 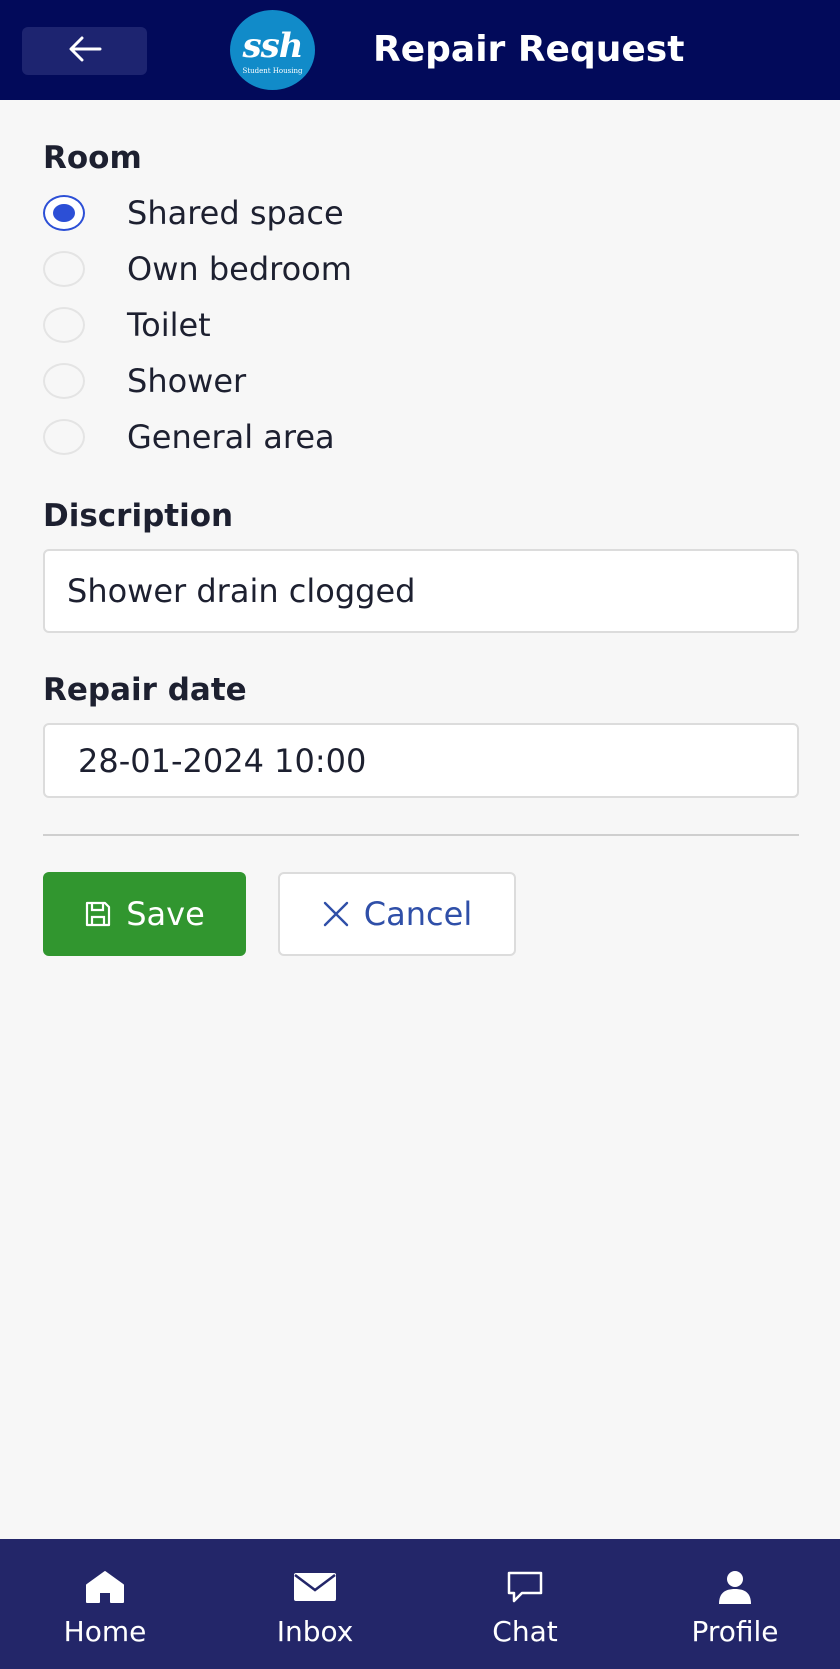 What do you see at coordinates (529, 49) in the screenshot?
I see `page-title: Repair Request` at bounding box center [529, 49].